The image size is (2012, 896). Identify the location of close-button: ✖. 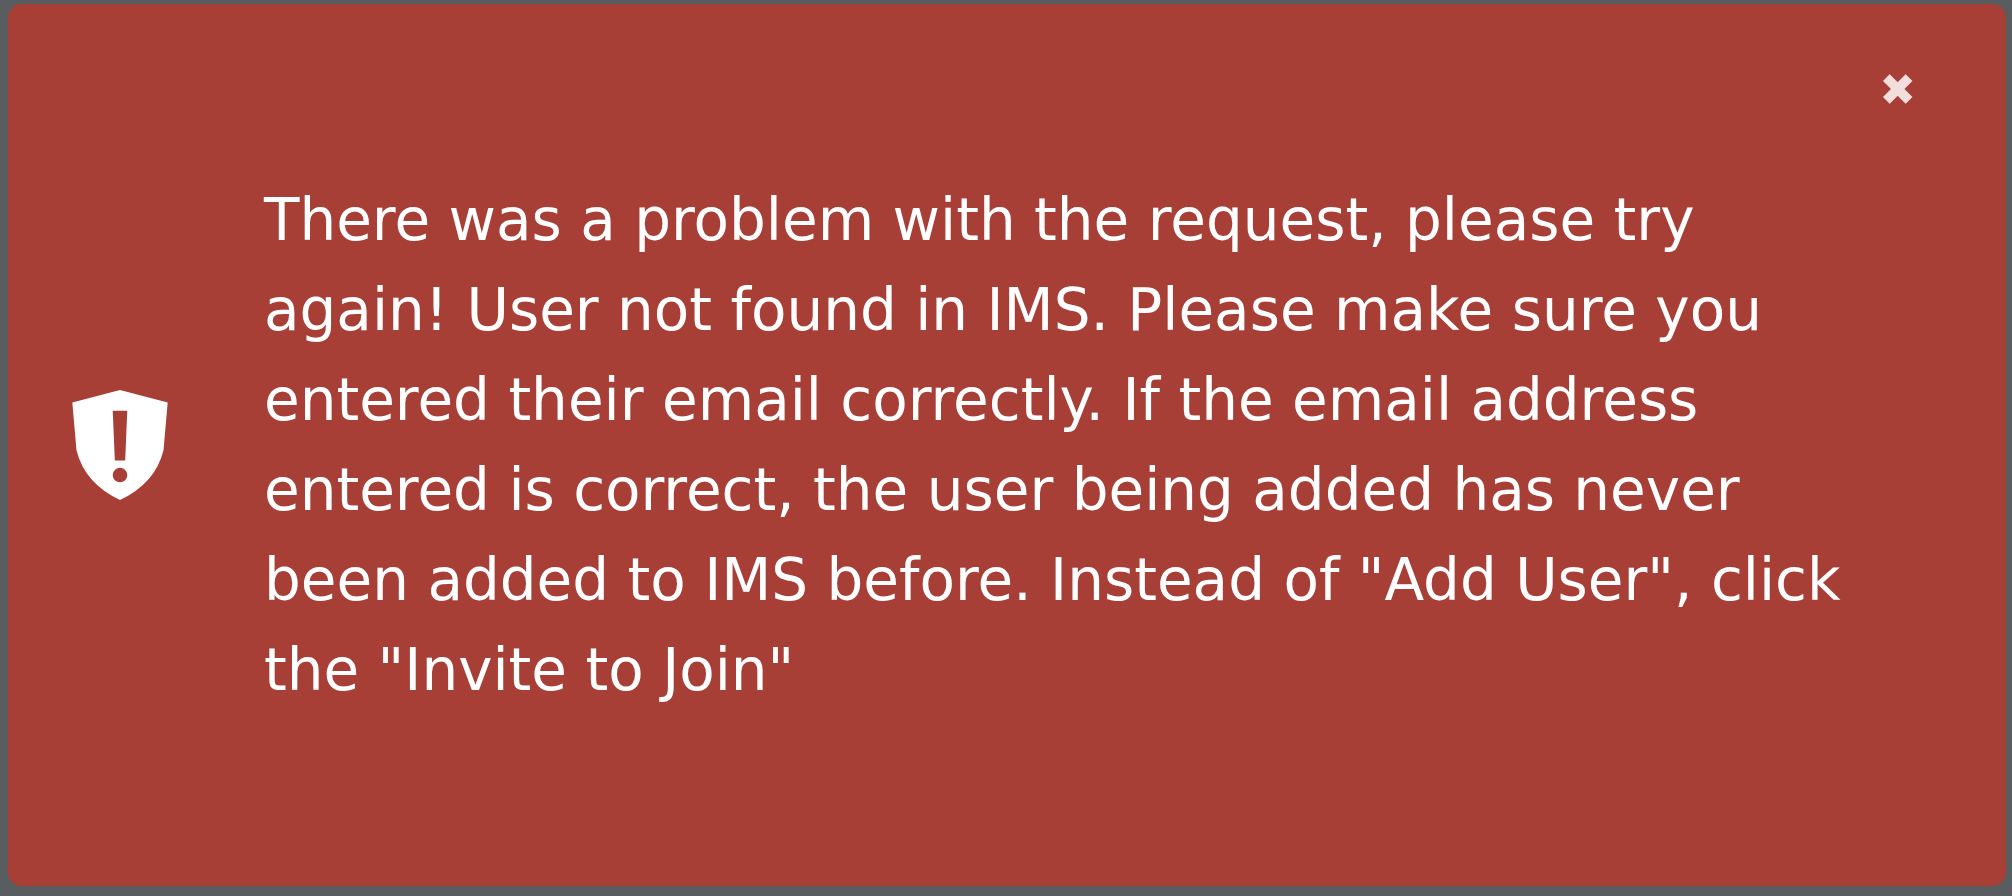
(1897, 90).